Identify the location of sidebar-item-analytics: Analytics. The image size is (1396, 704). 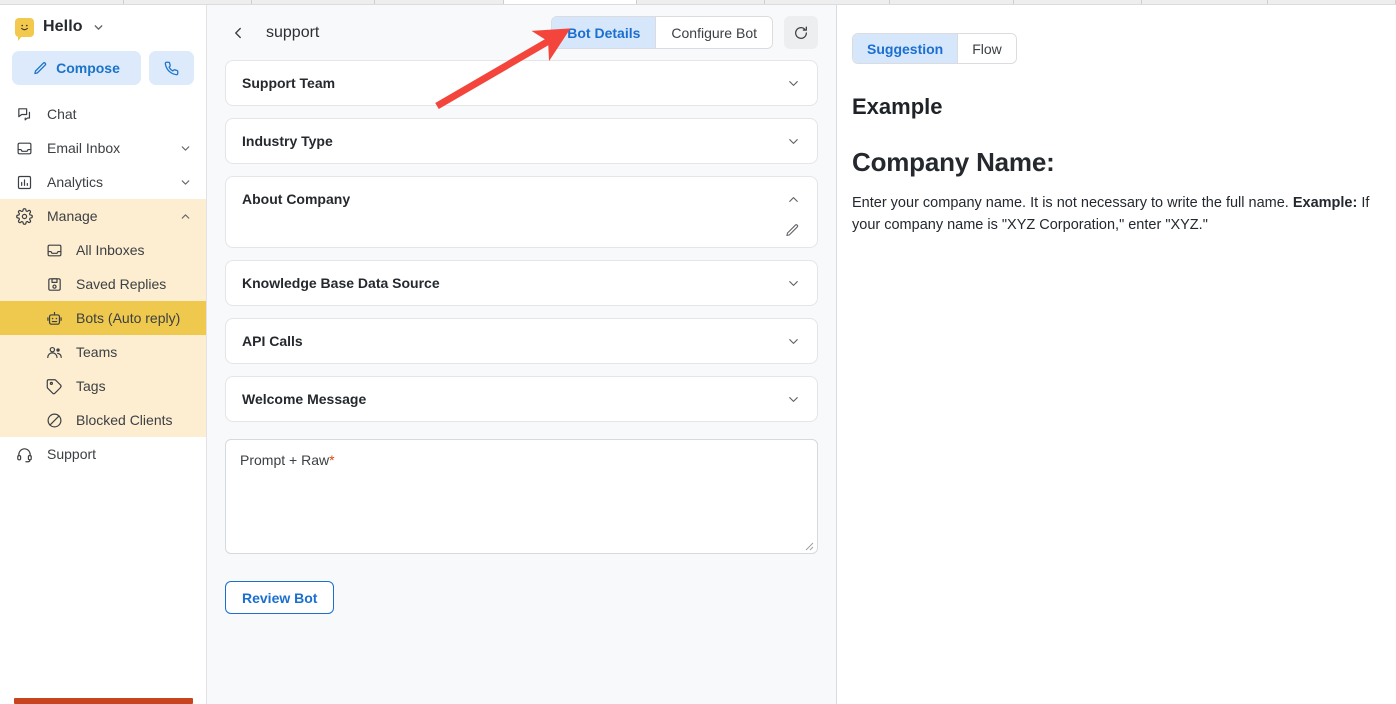
(103, 182).